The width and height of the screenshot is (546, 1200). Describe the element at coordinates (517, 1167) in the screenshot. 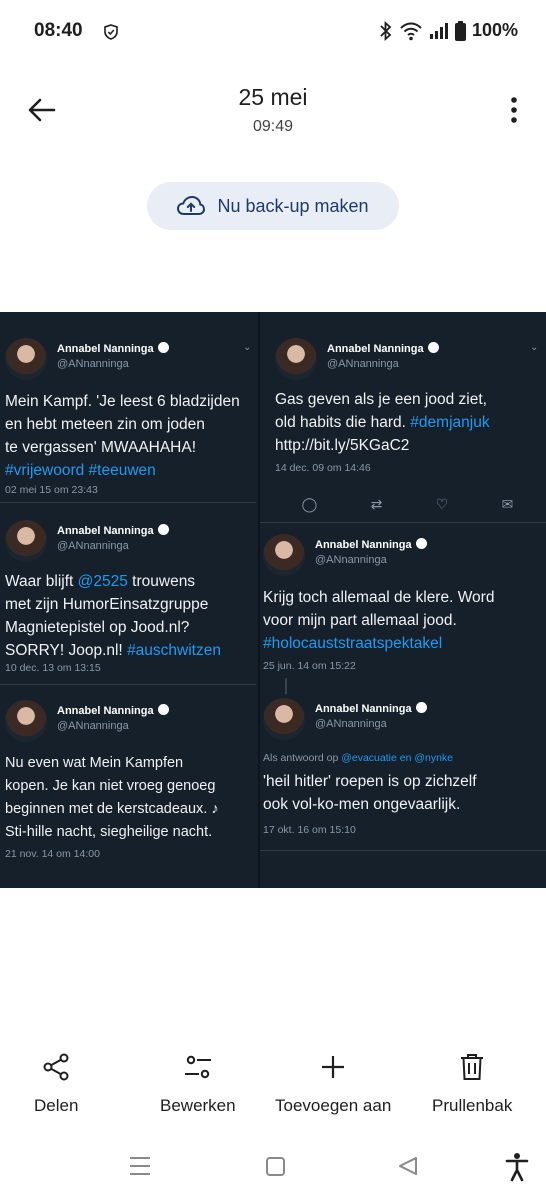

I see `accessibility-icon` at that location.